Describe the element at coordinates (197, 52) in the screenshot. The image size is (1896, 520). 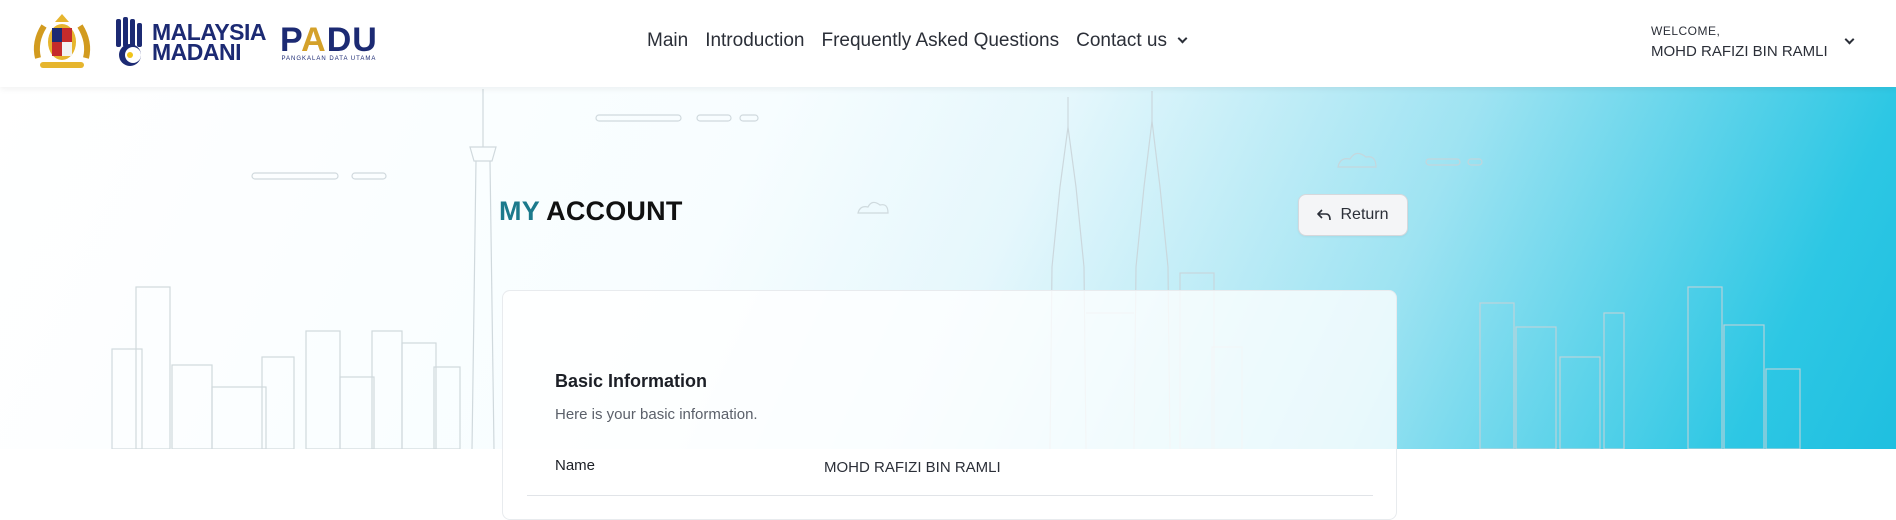
I see `madani-text-line-2: MADANI` at that location.